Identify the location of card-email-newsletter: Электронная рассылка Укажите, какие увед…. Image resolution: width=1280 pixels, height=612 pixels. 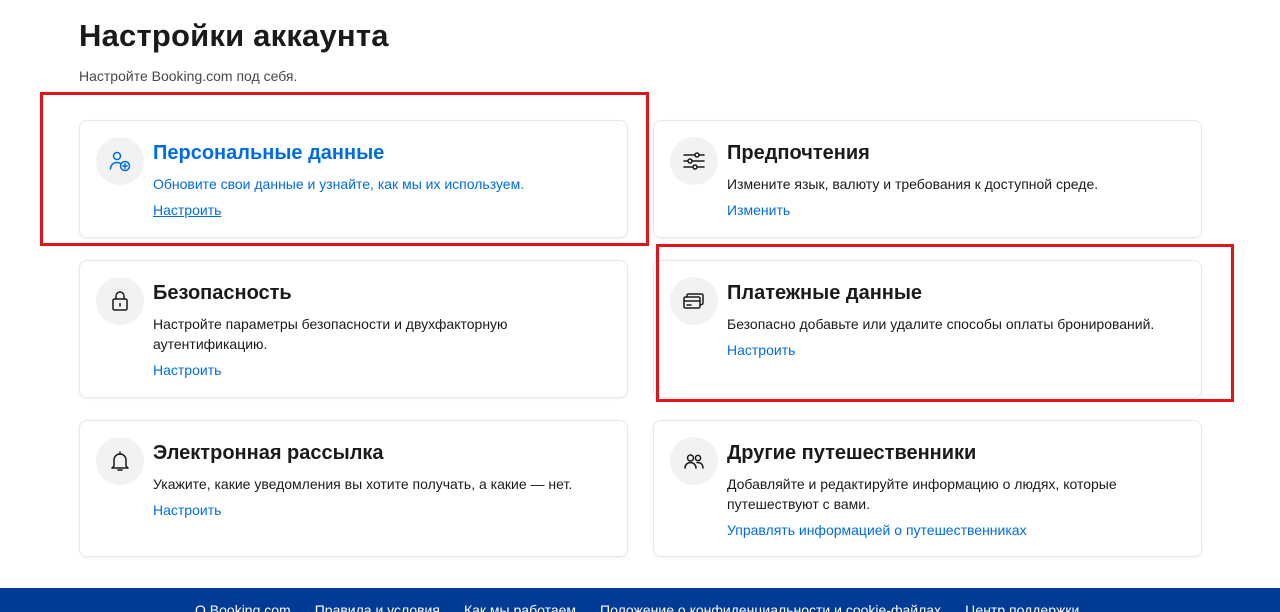
(353, 488).